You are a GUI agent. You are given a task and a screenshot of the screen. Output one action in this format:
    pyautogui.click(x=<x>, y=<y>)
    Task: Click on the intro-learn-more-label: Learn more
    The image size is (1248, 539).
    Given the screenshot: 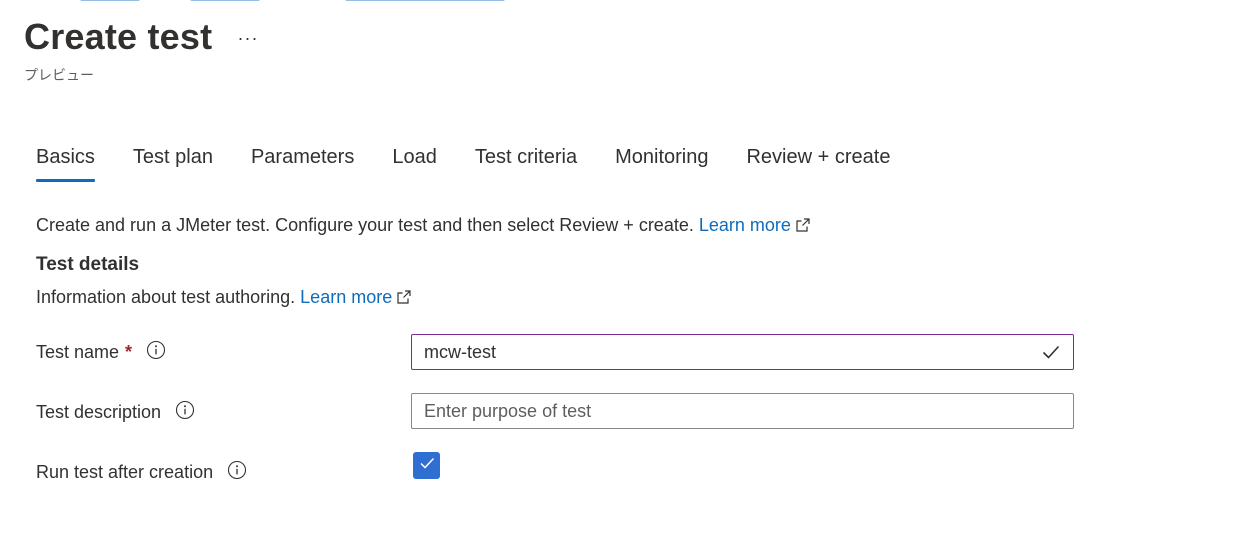 What is the action you would take?
    pyautogui.click(x=744, y=225)
    